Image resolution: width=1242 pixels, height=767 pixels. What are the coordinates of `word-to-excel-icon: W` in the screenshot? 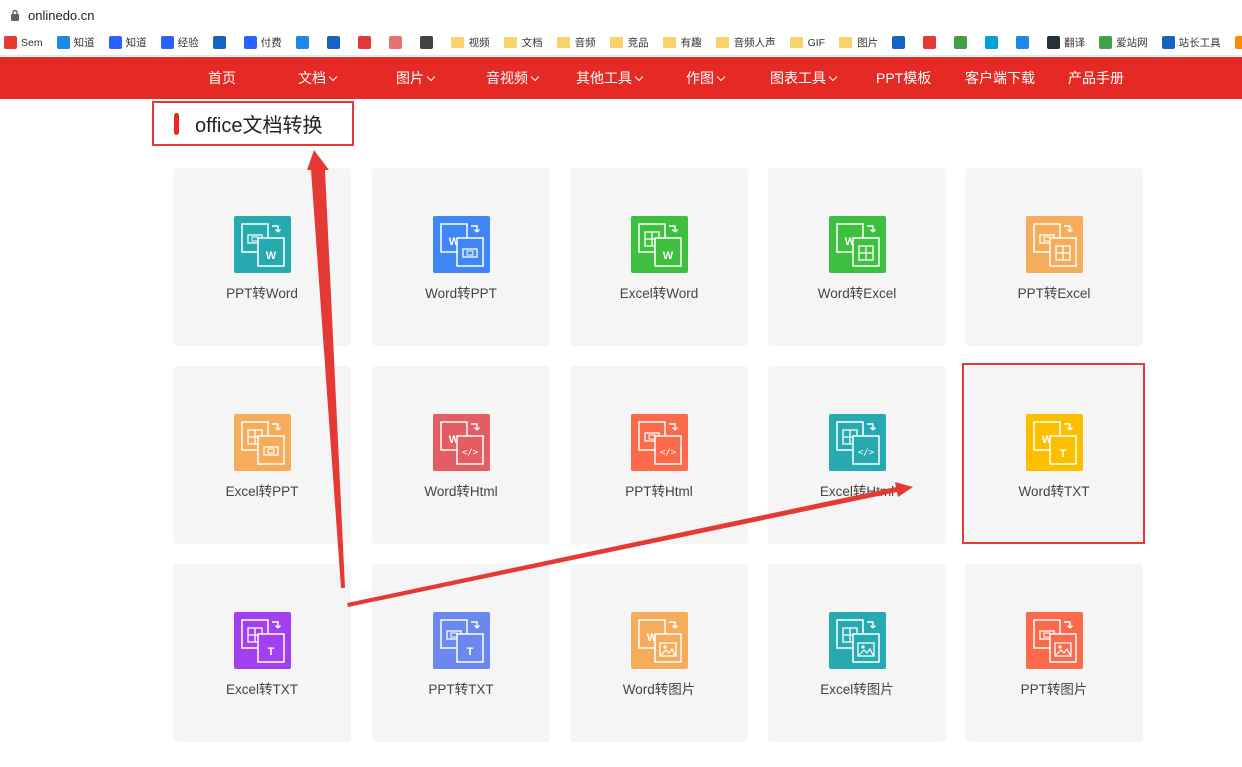 It's located at (857, 244).